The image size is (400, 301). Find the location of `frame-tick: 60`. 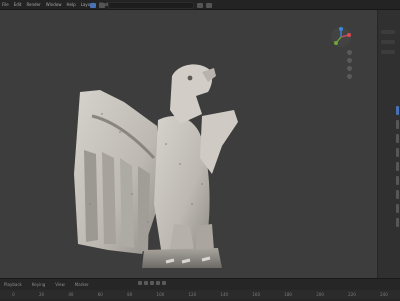

frame-tick: 60 is located at coordinates (100, 294).